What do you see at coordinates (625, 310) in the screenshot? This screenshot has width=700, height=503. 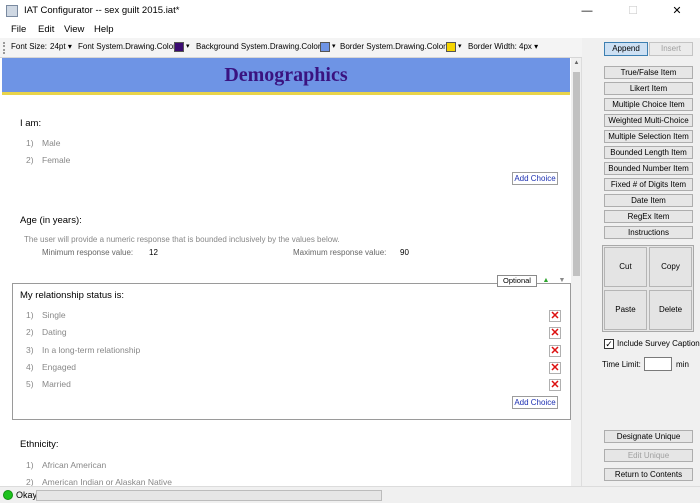 I see `paste-button: Paste` at bounding box center [625, 310].